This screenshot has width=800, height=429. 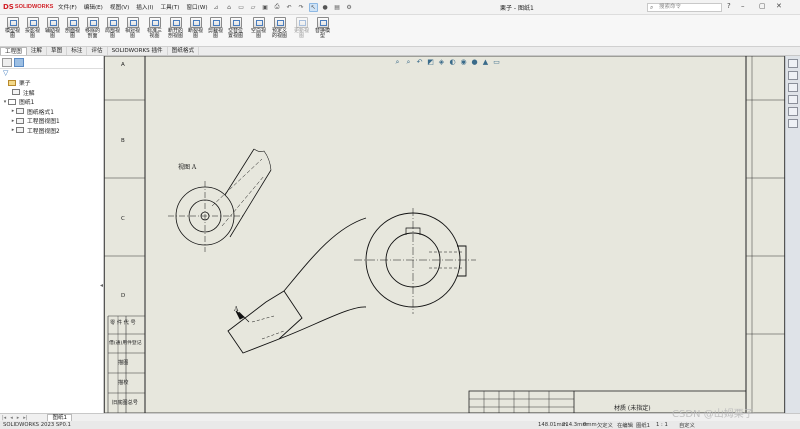 What do you see at coordinates (793, 111) in the screenshot?
I see `appearances-icon` at bounding box center [793, 111].